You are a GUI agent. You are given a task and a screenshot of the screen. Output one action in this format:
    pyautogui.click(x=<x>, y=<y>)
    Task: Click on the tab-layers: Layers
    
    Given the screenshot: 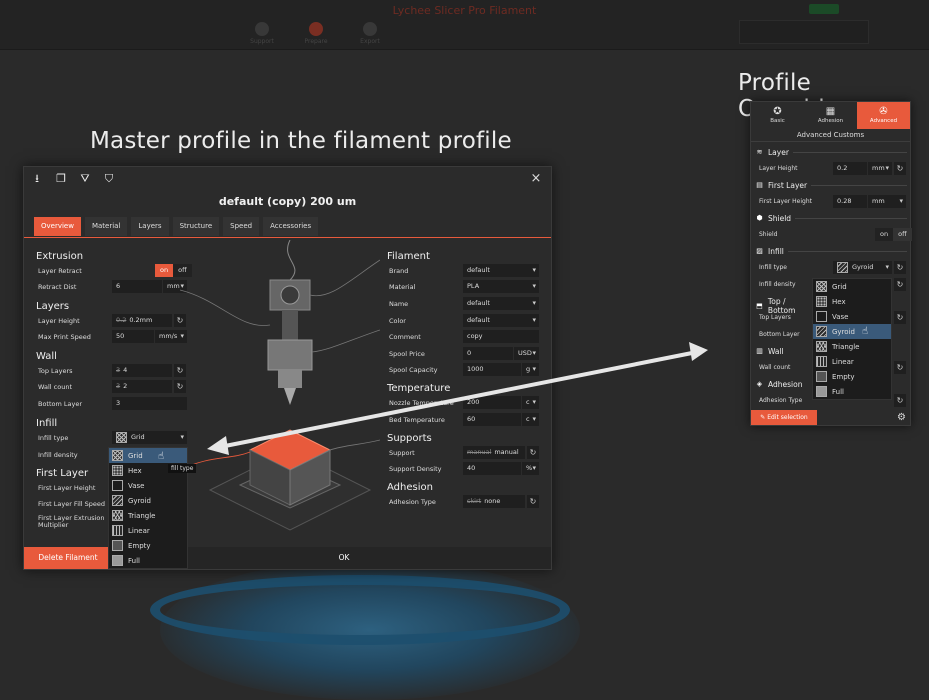 What is the action you would take?
    pyautogui.click(x=150, y=226)
    